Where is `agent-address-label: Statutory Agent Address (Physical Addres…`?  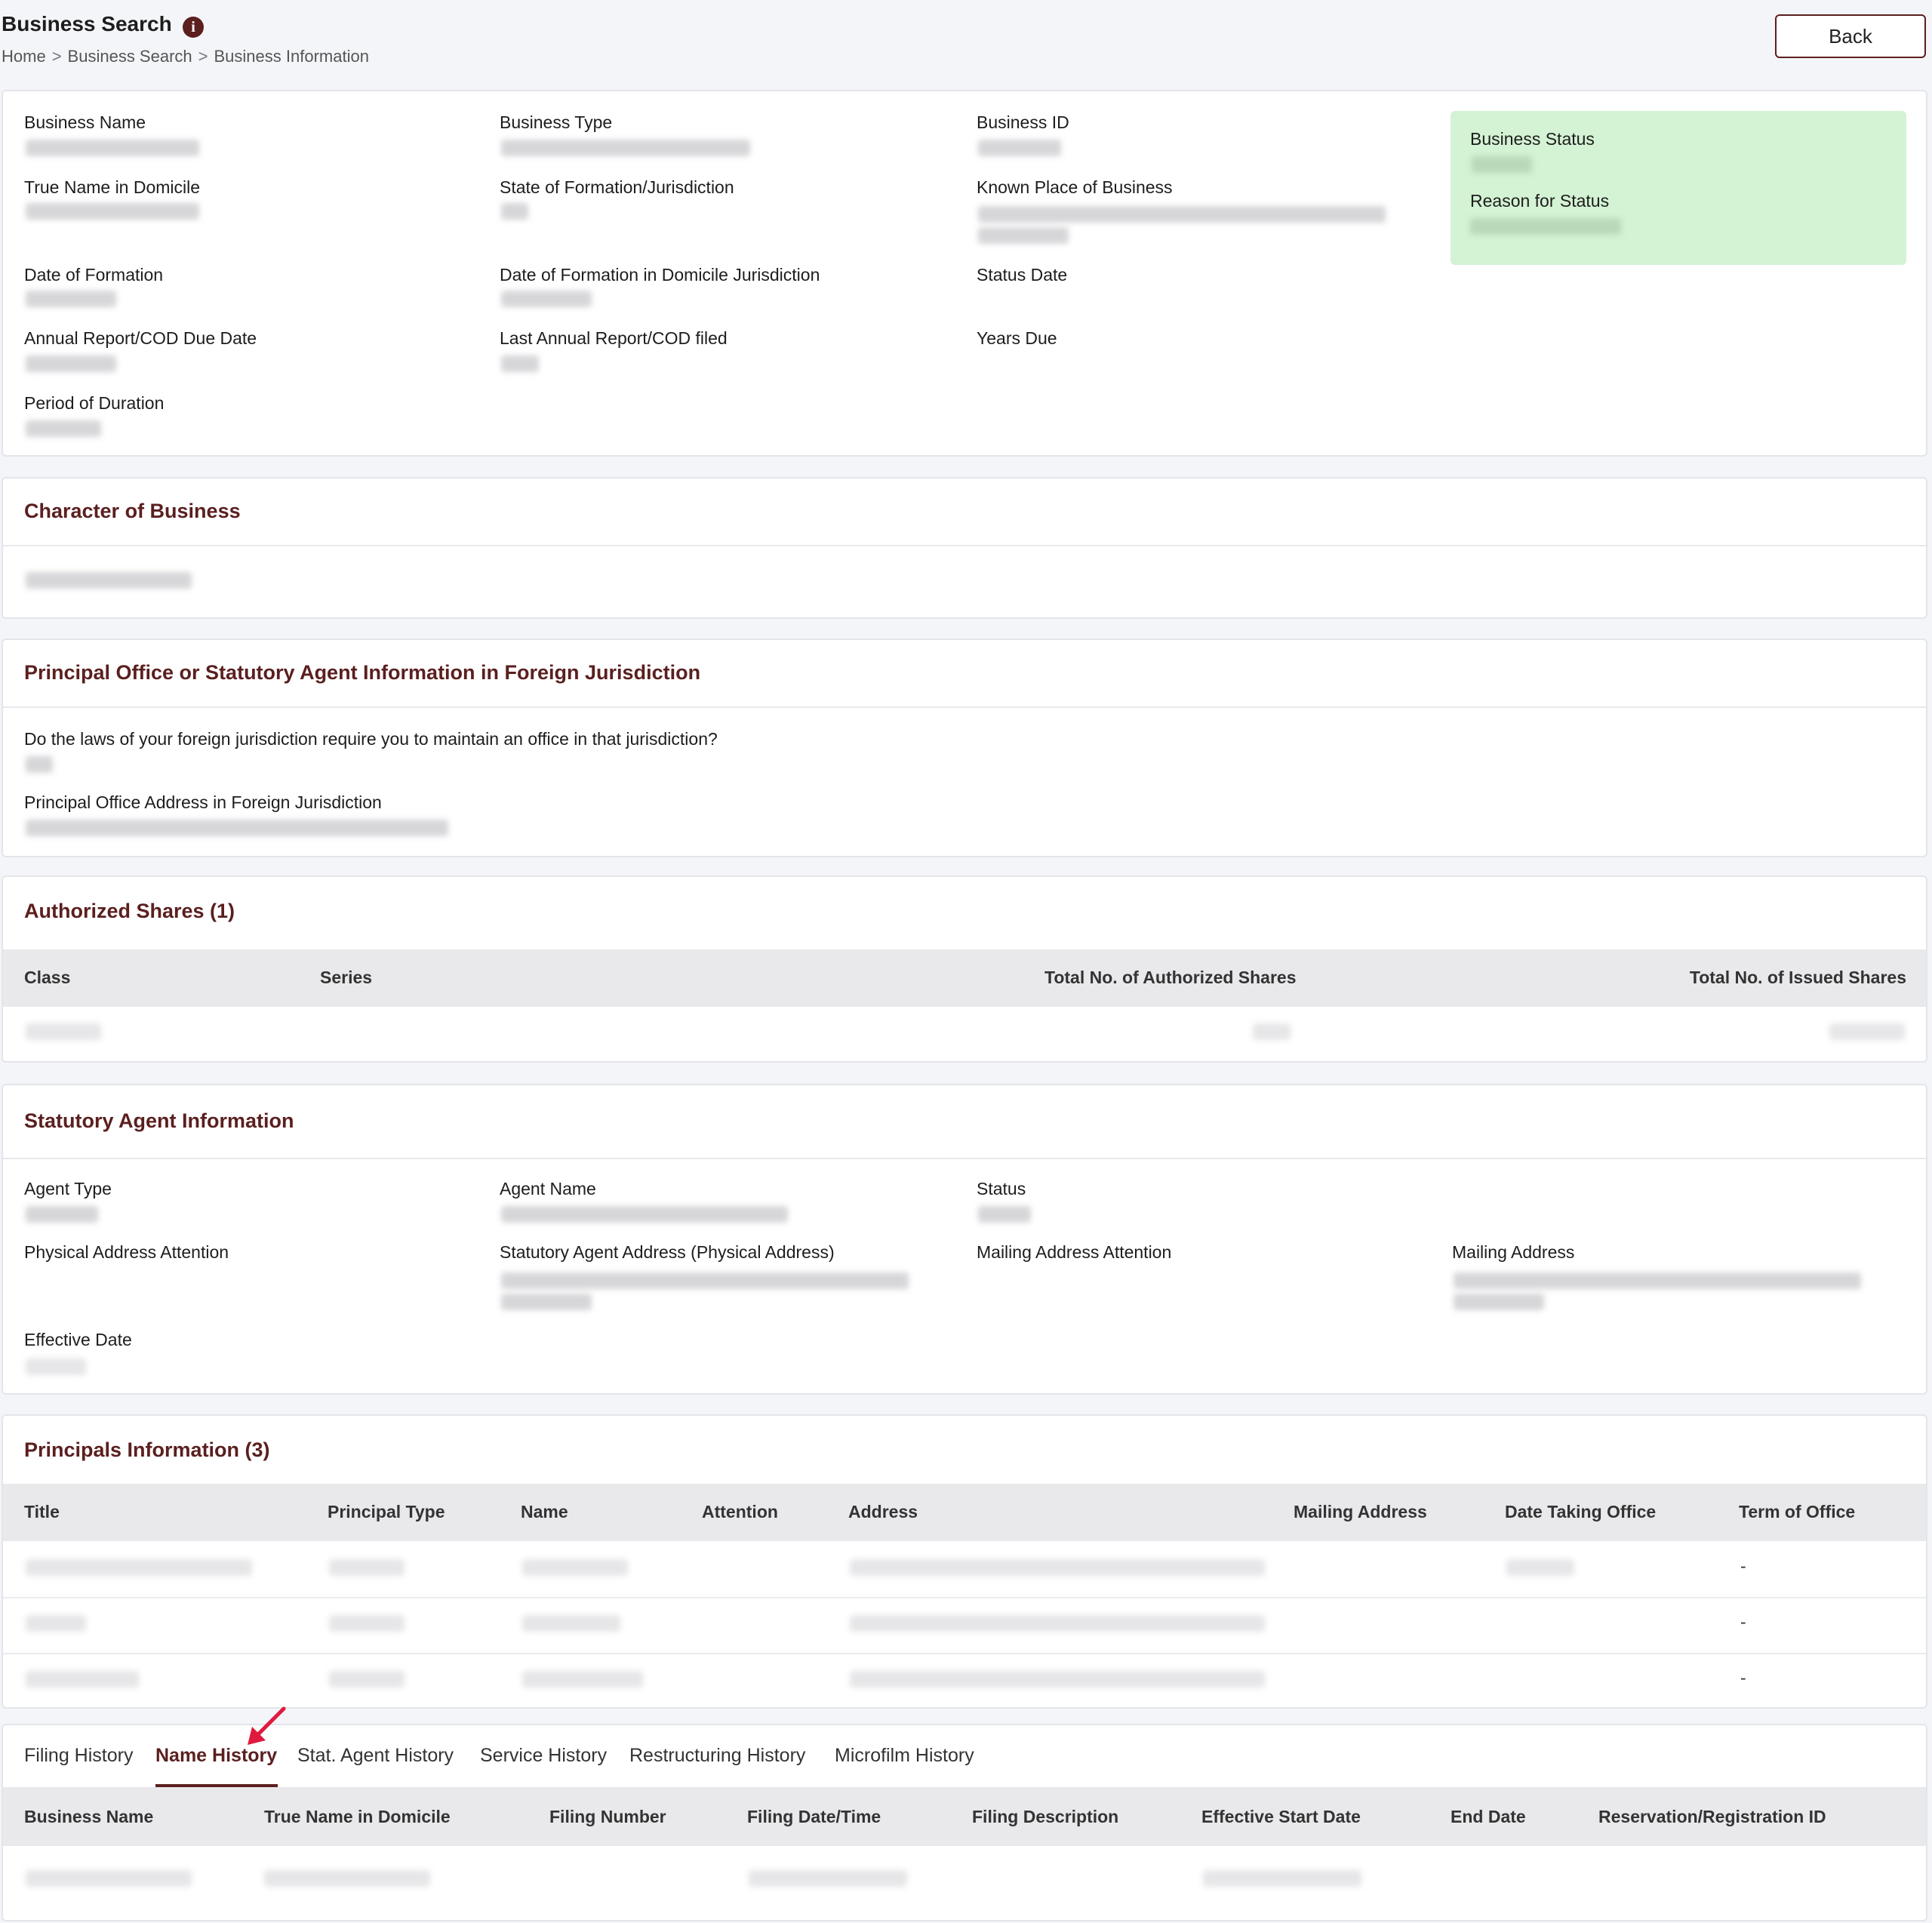
agent-address-label: Statutory Agent Address (Physical Addres… is located at coordinates (667, 1252).